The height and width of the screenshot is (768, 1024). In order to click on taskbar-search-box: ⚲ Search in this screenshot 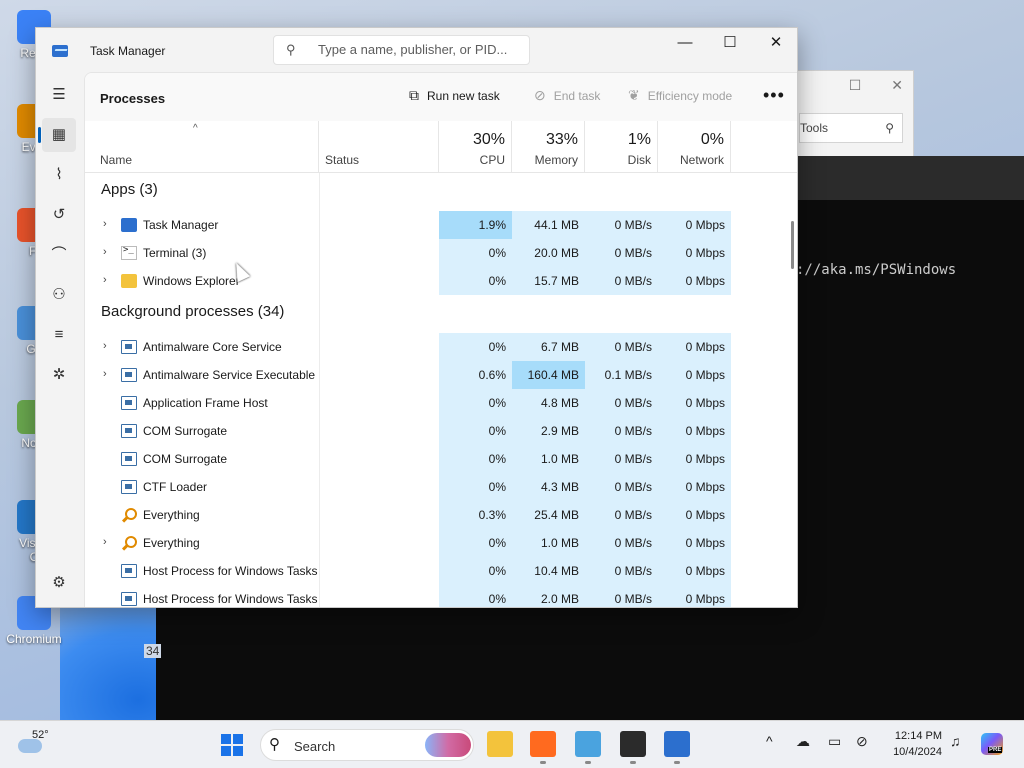, I will do `click(367, 745)`.